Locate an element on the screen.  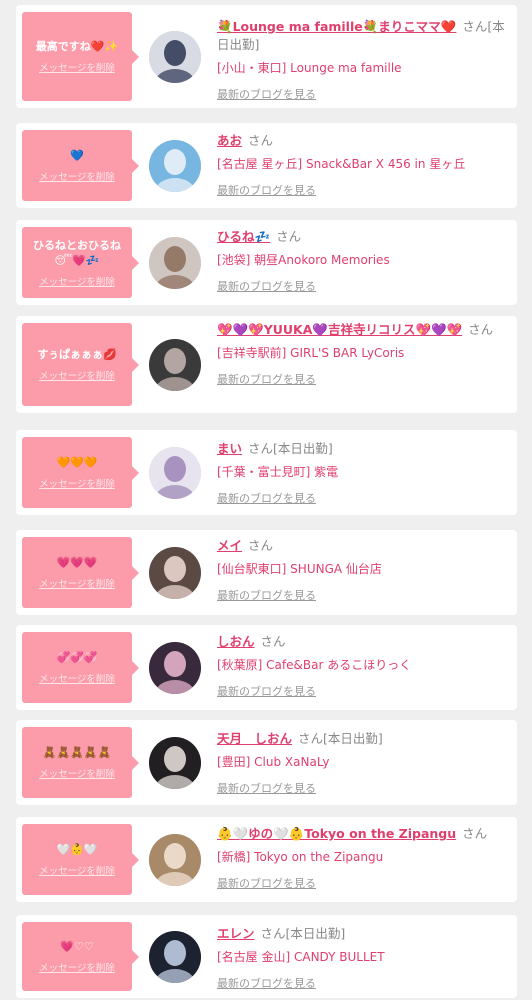
message-text: ひるねとおひるね😴💗💤 is located at coordinates (77, 252).